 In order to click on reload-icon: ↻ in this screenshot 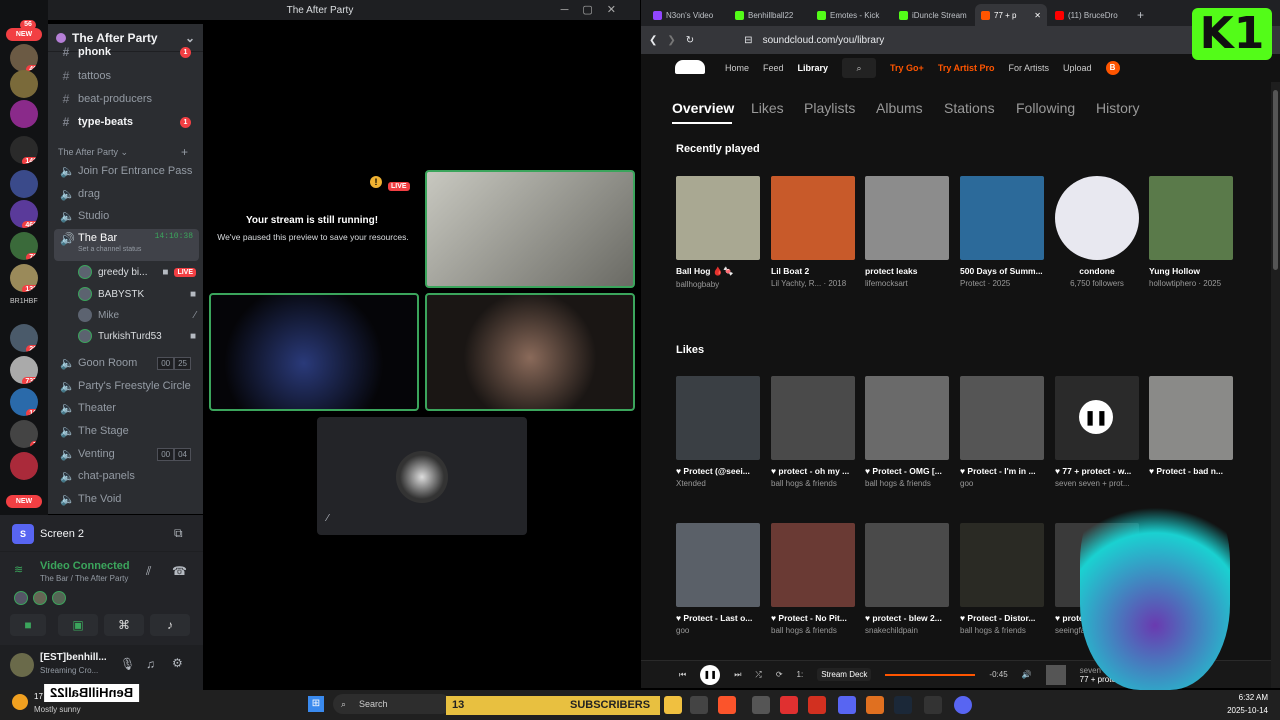, I will do `click(690, 40)`.